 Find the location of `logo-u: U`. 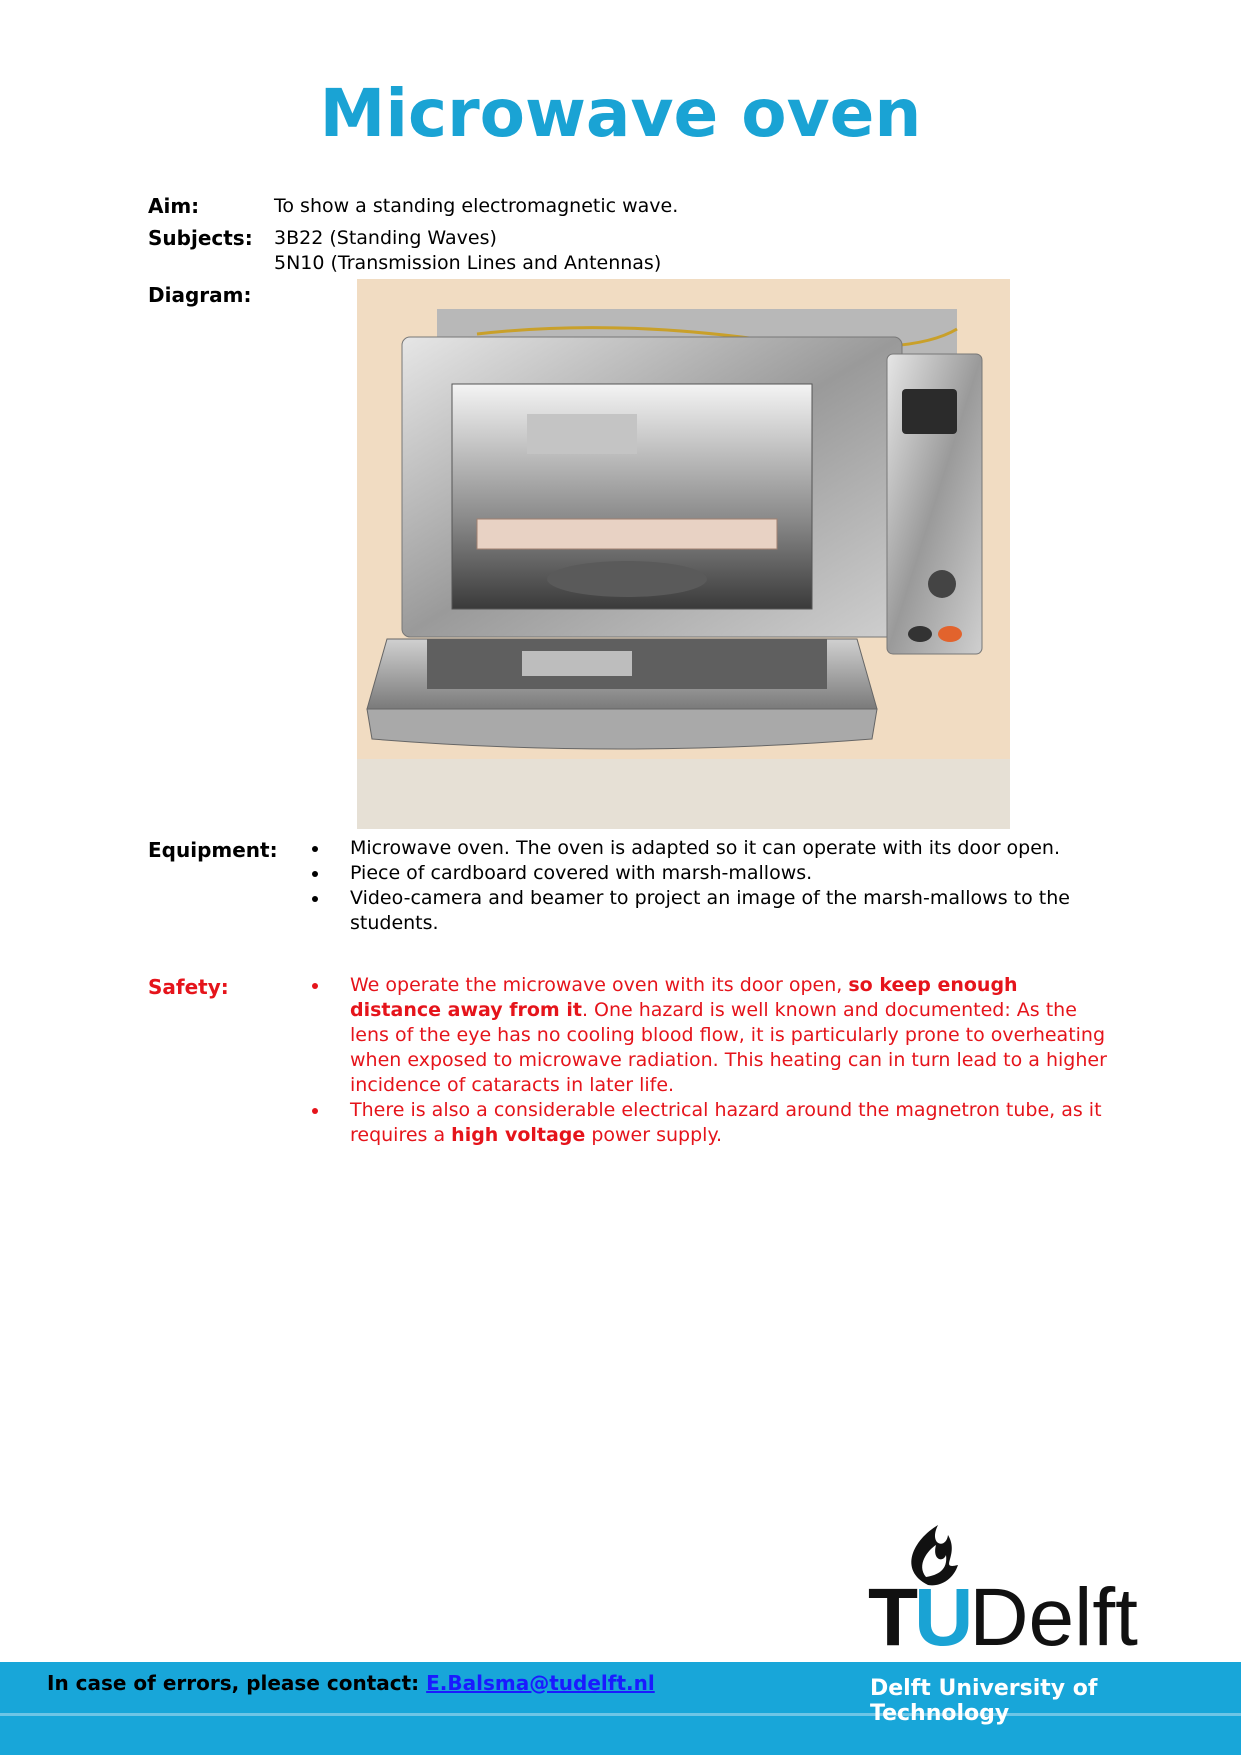

logo-u: U is located at coordinates (943, 1617).